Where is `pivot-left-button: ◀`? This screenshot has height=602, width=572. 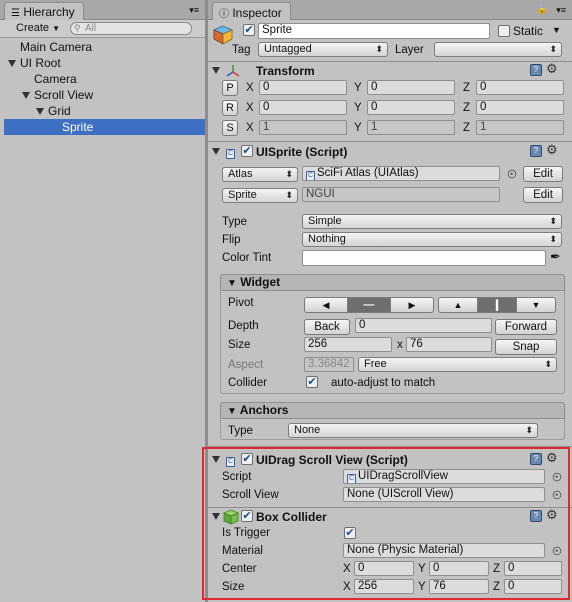
pivot-left-button: ◀ is located at coordinates (326, 305).